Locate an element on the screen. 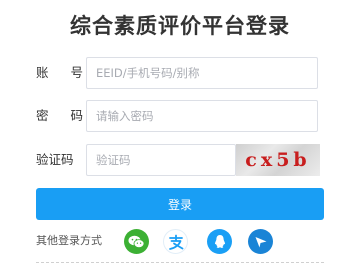 The image size is (360, 266). login-button: 登录 is located at coordinates (180, 204).